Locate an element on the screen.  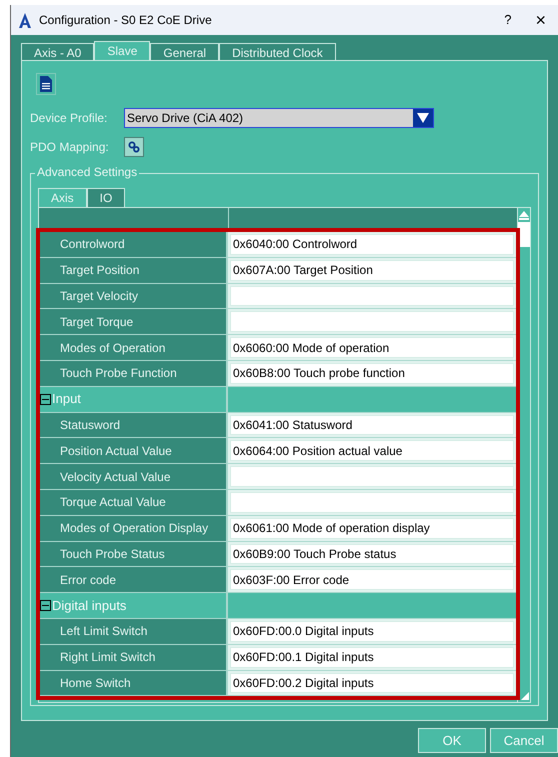
group-title: Input is located at coordinates (66, 399).